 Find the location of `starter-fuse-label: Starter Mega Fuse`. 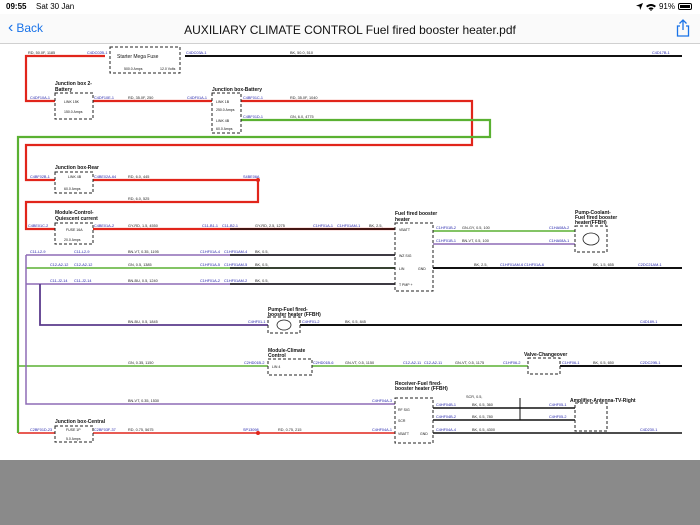

starter-fuse-label: Starter Mega Fuse is located at coordinates (138, 57).